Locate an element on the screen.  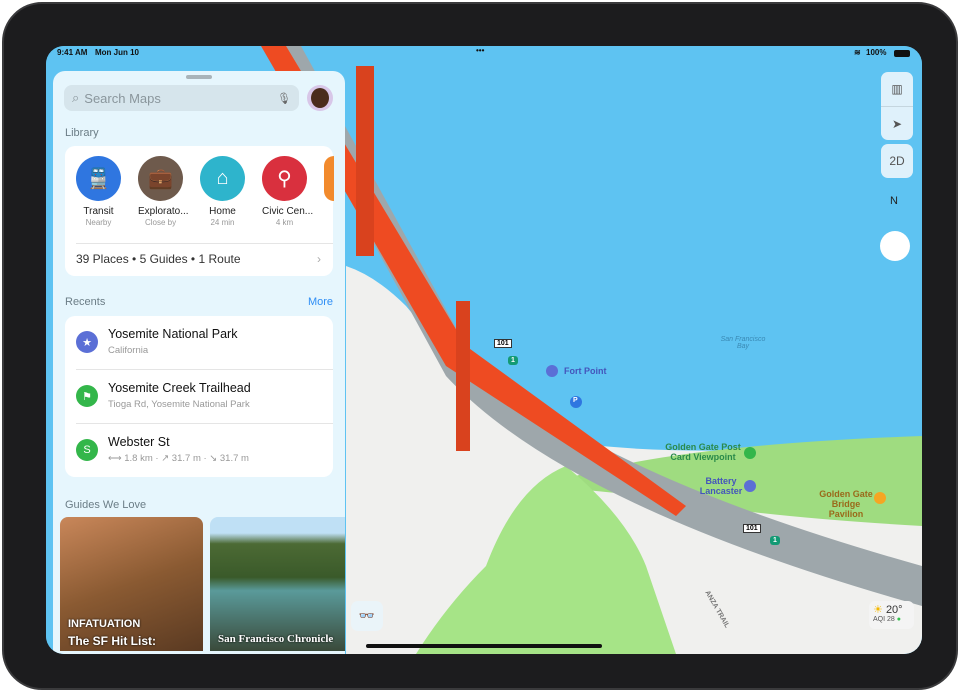
map-mode-button: ▥ is located at coordinates (897, 89).